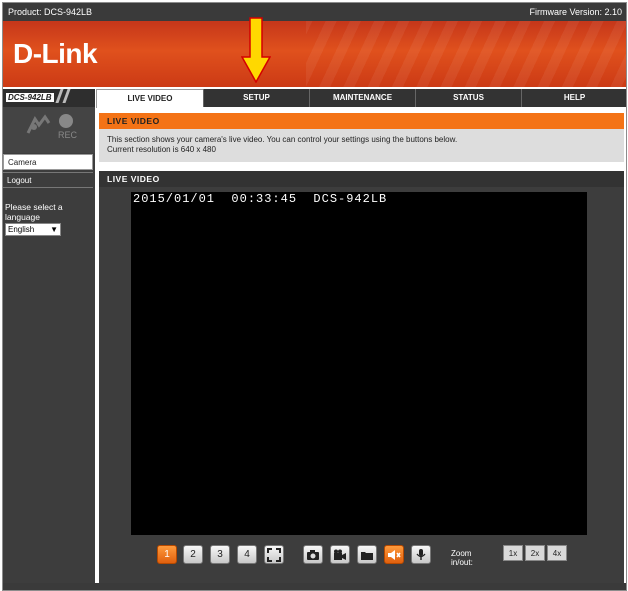  I want to click on language-select: English ▼, so click(33, 229).